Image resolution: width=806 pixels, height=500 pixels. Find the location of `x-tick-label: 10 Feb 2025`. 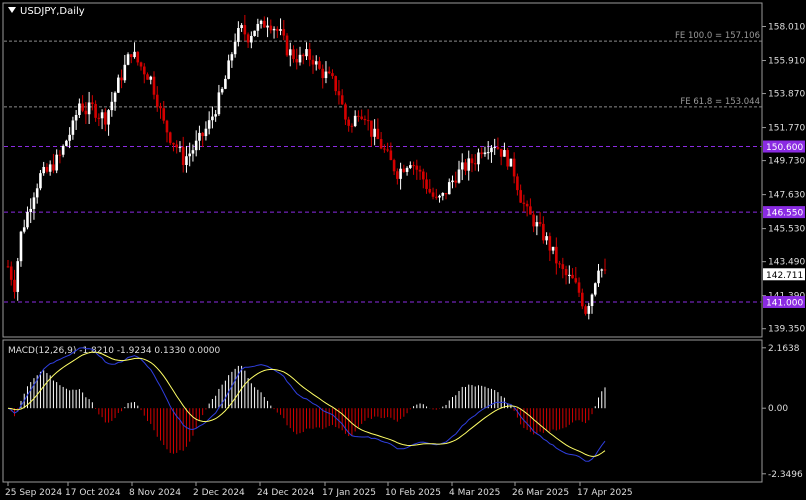

x-tick-label: 10 Feb 2025 is located at coordinates (413, 493).